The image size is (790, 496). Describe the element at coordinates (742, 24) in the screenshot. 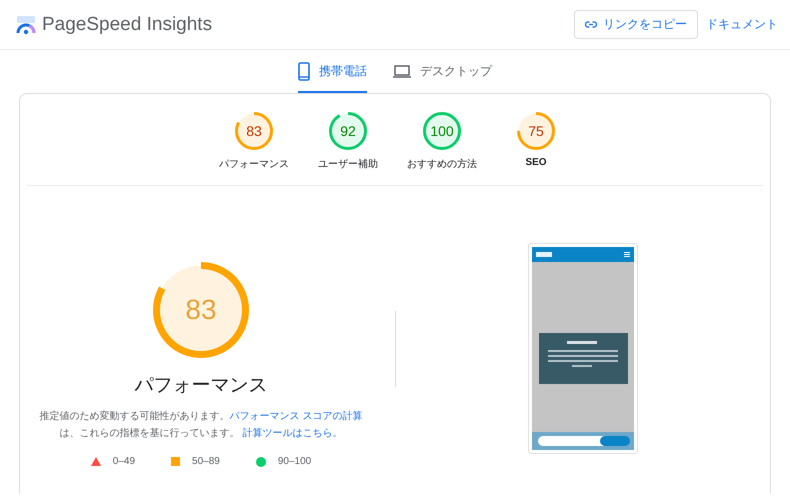

I see `documentation-link: ドキュメント` at that location.